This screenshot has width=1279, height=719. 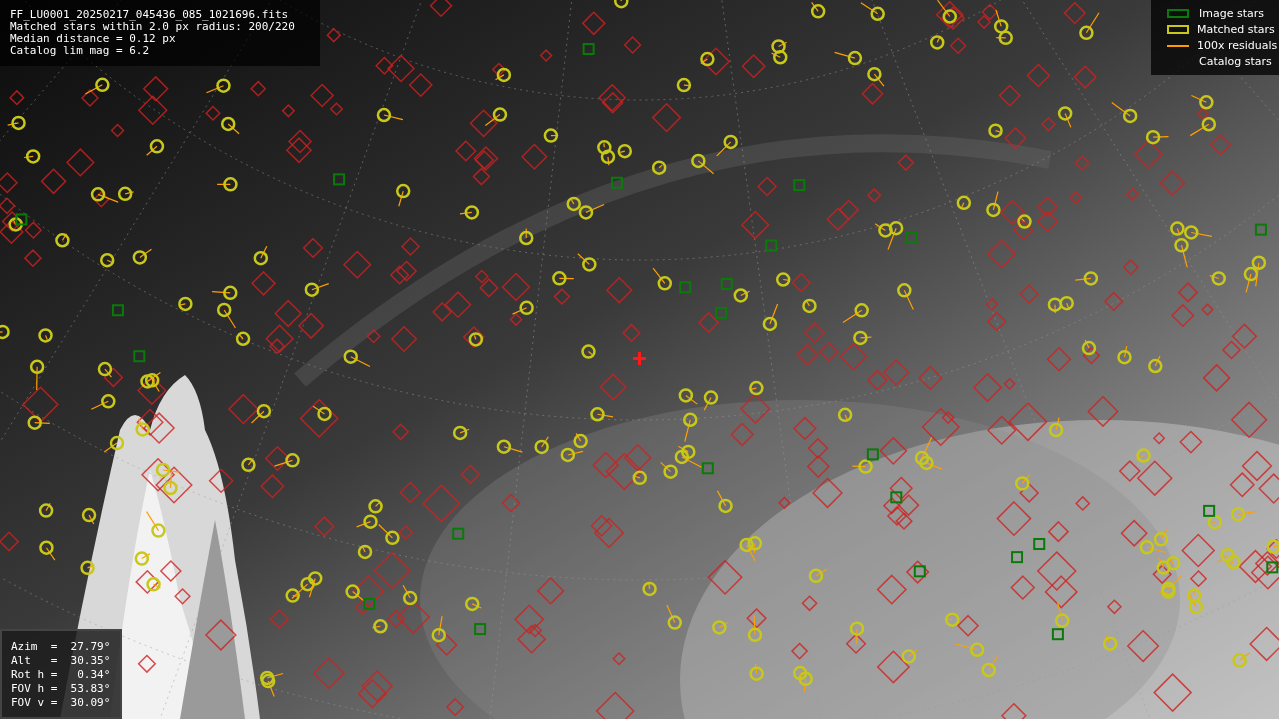 What do you see at coordinates (61, 647) in the screenshot?
I see `pointing-text: Azim = 27.79°` at bounding box center [61, 647].